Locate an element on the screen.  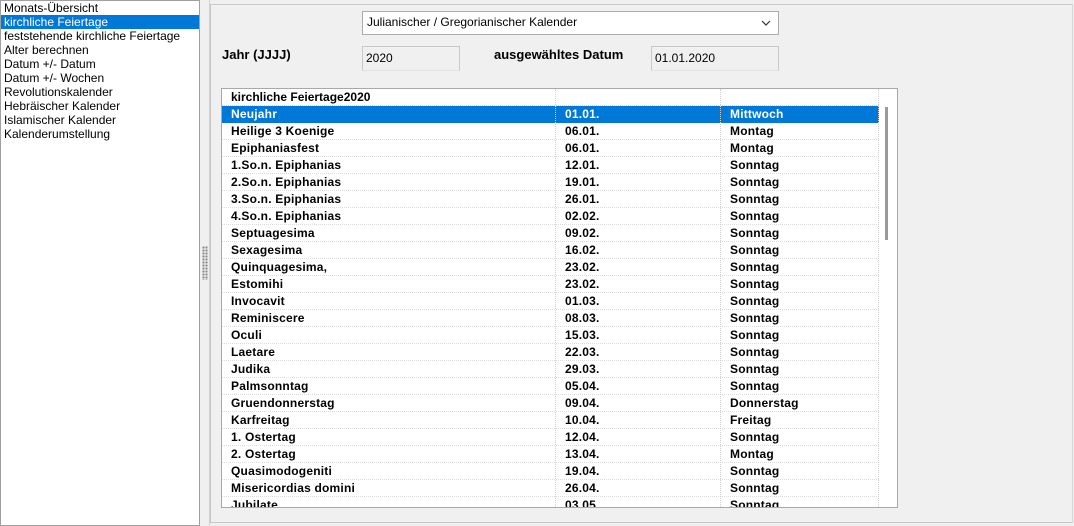
holiday-date: 08.03. is located at coordinates (582, 318).